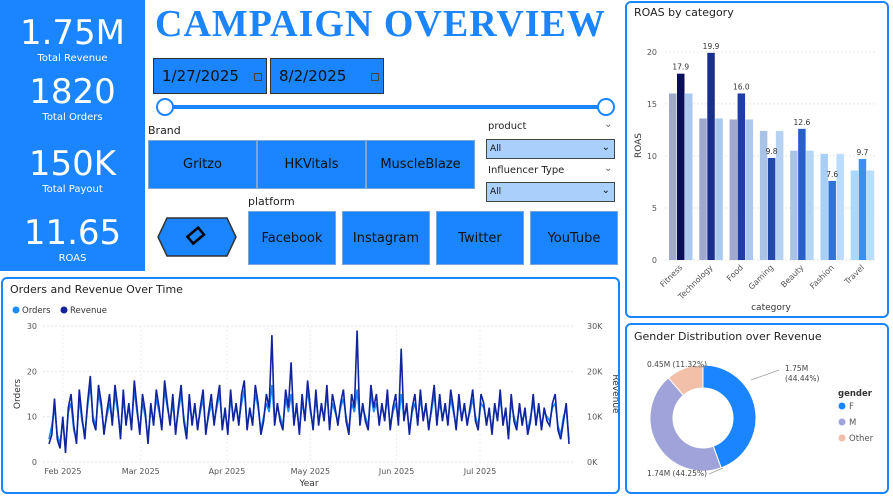 The height and width of the screenshot is (499, 893). What do you see at coordinates (309, 391) in the screenshot?
I see `series-line` at bounding box center [309, 391].